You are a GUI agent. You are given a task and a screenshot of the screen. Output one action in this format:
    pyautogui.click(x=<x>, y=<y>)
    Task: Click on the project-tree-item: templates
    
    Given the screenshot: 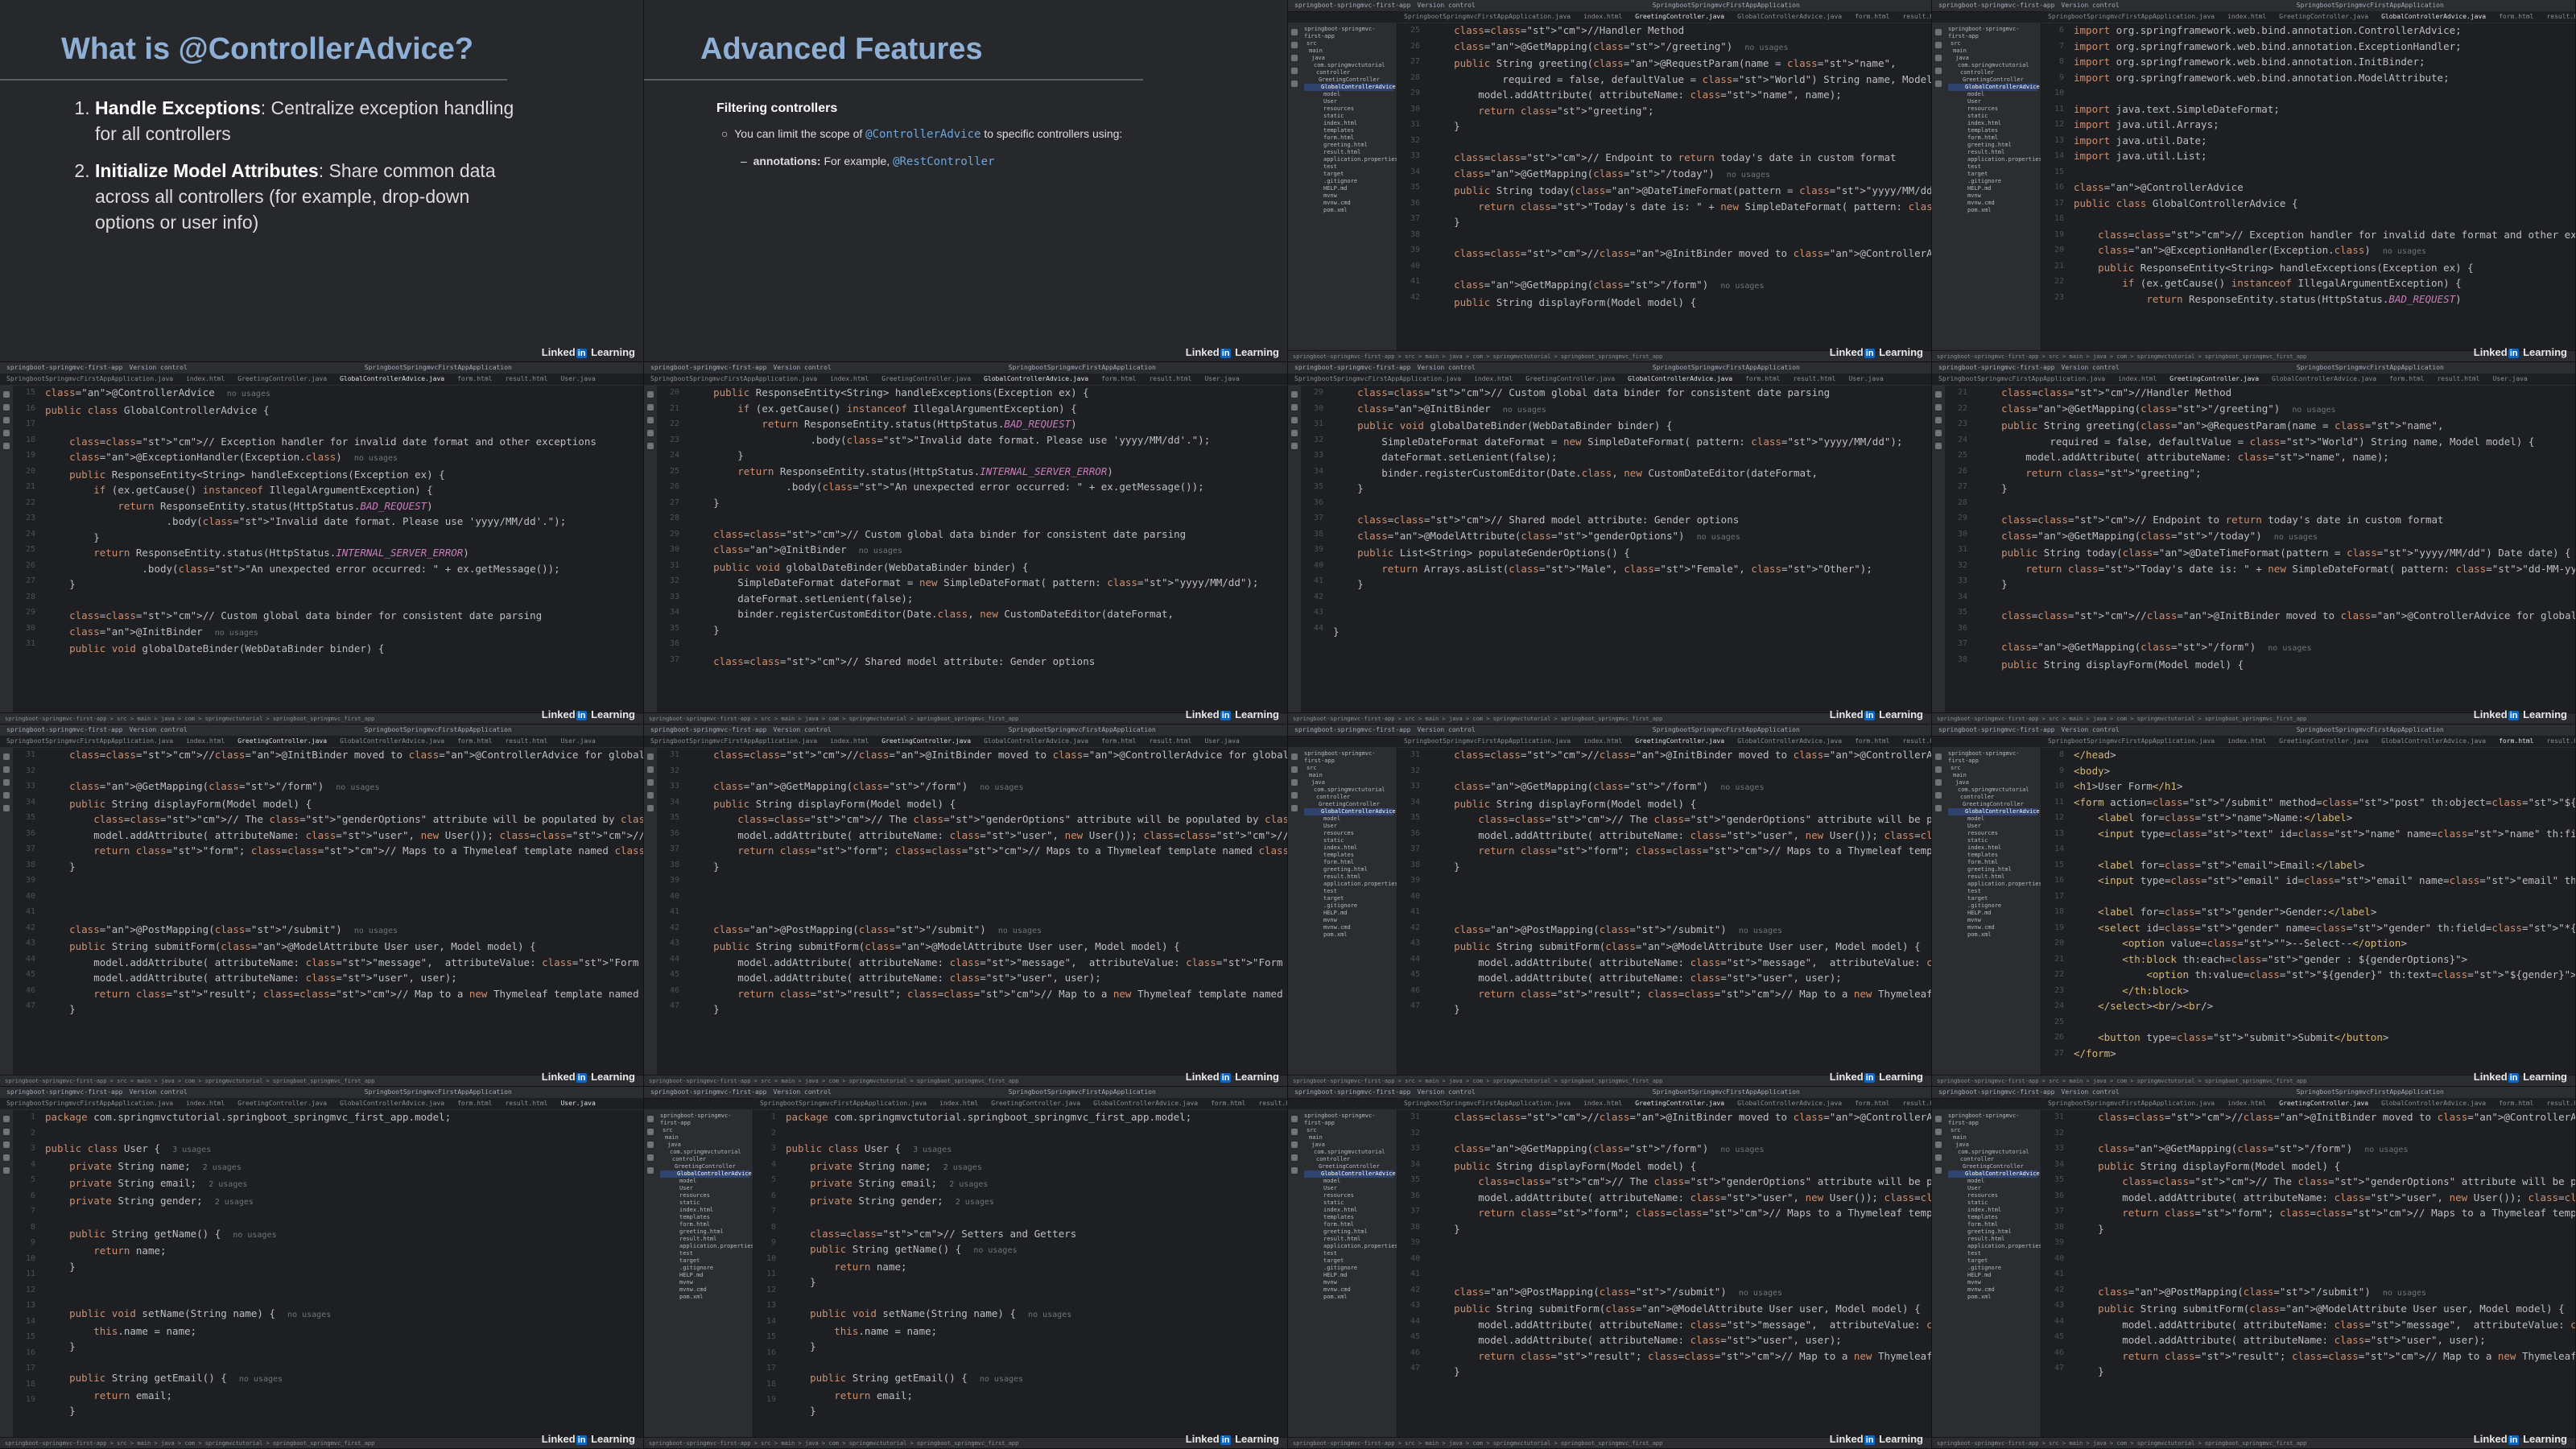 What is the action you would take?
    pyautogui.click(x=1348, y=130)
    